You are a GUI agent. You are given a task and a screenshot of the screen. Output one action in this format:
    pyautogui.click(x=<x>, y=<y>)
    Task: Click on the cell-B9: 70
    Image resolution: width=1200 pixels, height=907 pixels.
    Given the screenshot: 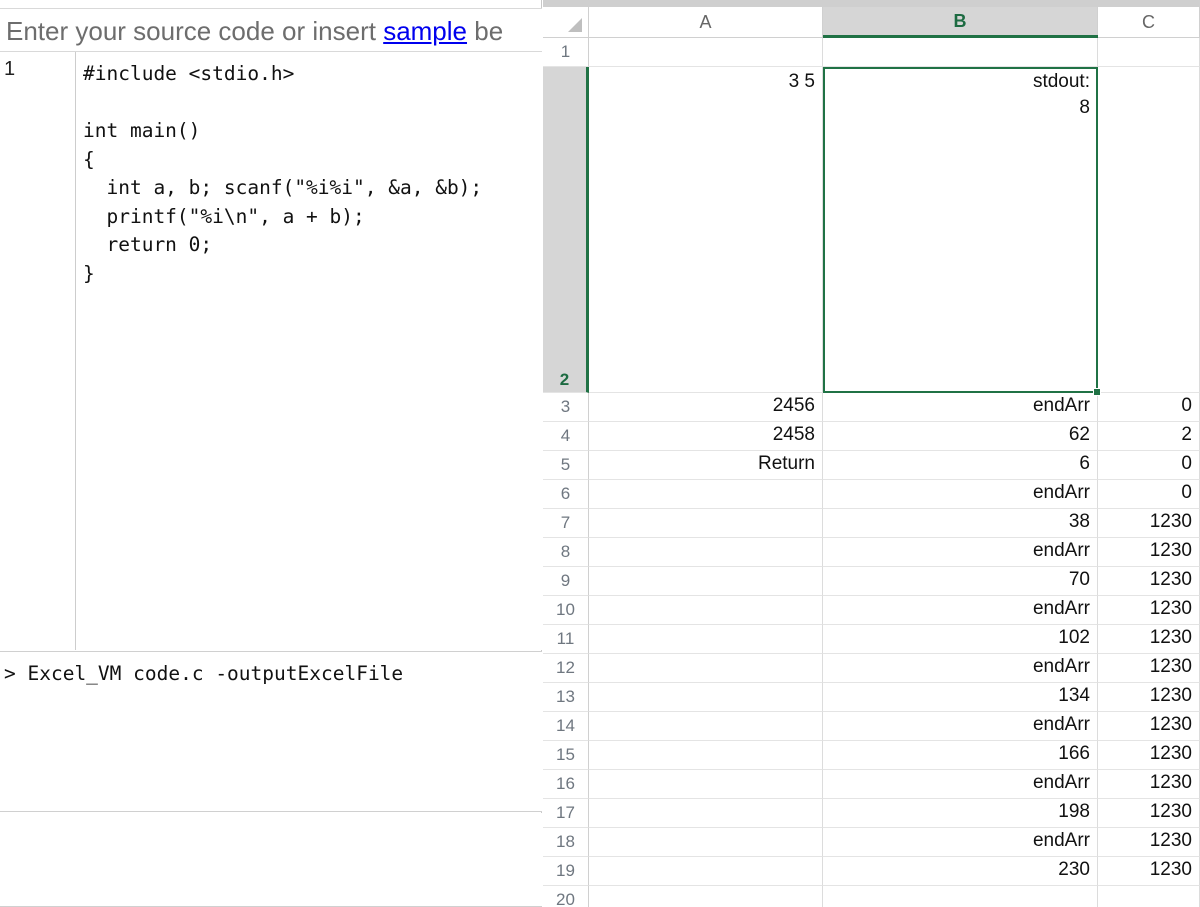 What is the action you would take?
    pyautogui.click(x=960, y=581)
    